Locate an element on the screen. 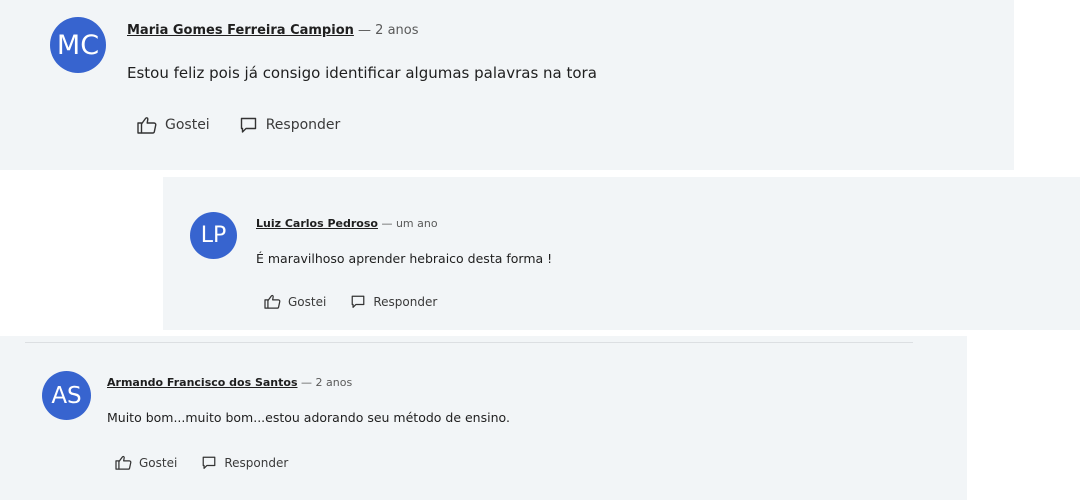  comment-meta: Luiz Carlos Pedroso — um ano is located at coordinates (347, 223).